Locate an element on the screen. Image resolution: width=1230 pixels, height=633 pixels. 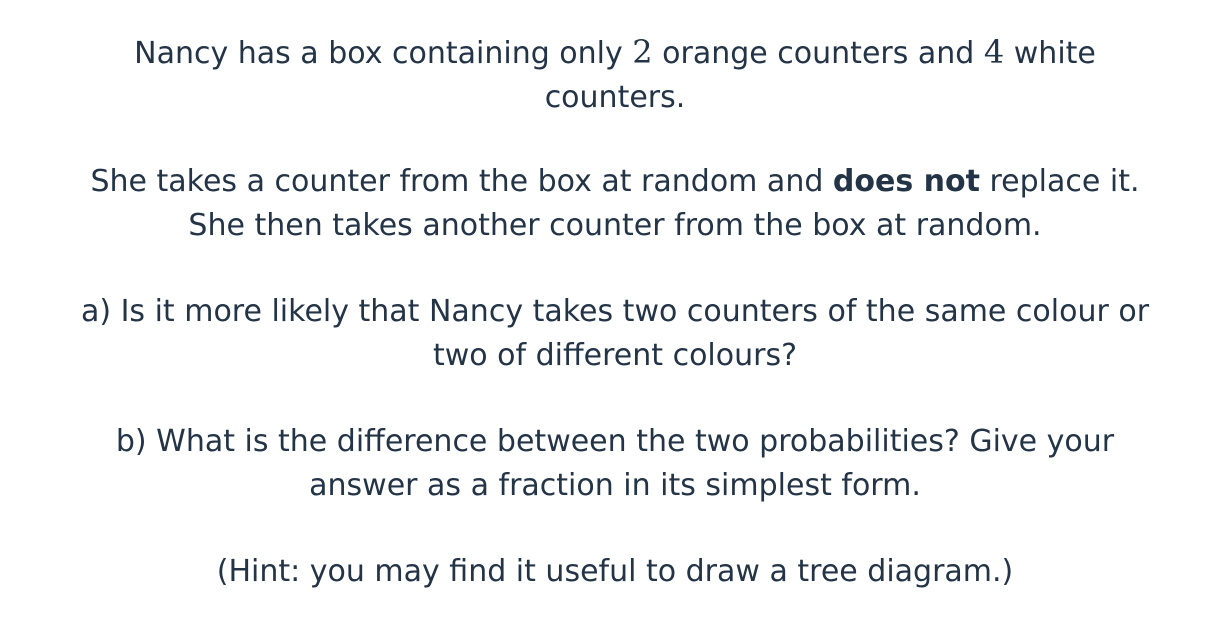
intro-line-2: counters. is located at coordinates (615, 97).